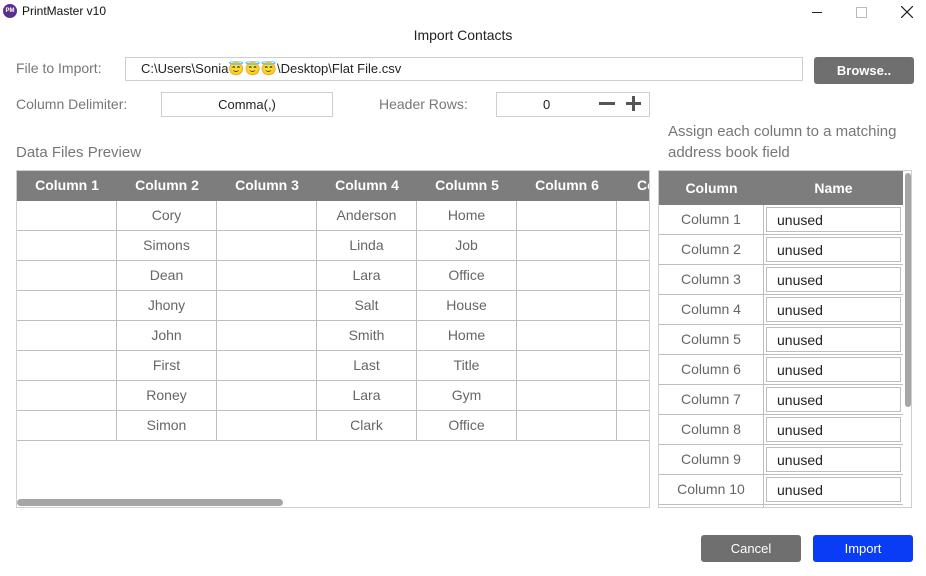 The width and height of the screenshot is (926, 576). I want to click on assign-row: Column 1 unused, so click(781, 220).